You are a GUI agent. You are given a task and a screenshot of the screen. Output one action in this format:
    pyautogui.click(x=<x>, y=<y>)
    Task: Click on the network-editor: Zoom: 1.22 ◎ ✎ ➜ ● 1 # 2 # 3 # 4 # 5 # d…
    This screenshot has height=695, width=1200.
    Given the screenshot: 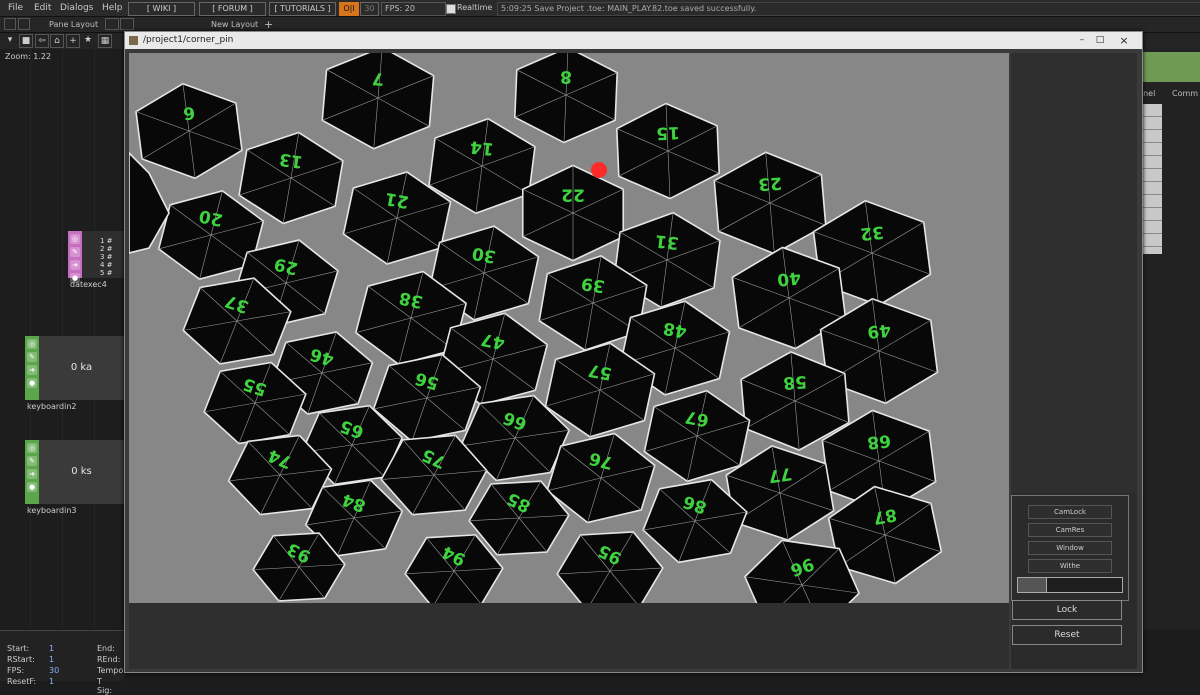 What is the action you would take?
    pyautogui.click(x=81, y=339)
    